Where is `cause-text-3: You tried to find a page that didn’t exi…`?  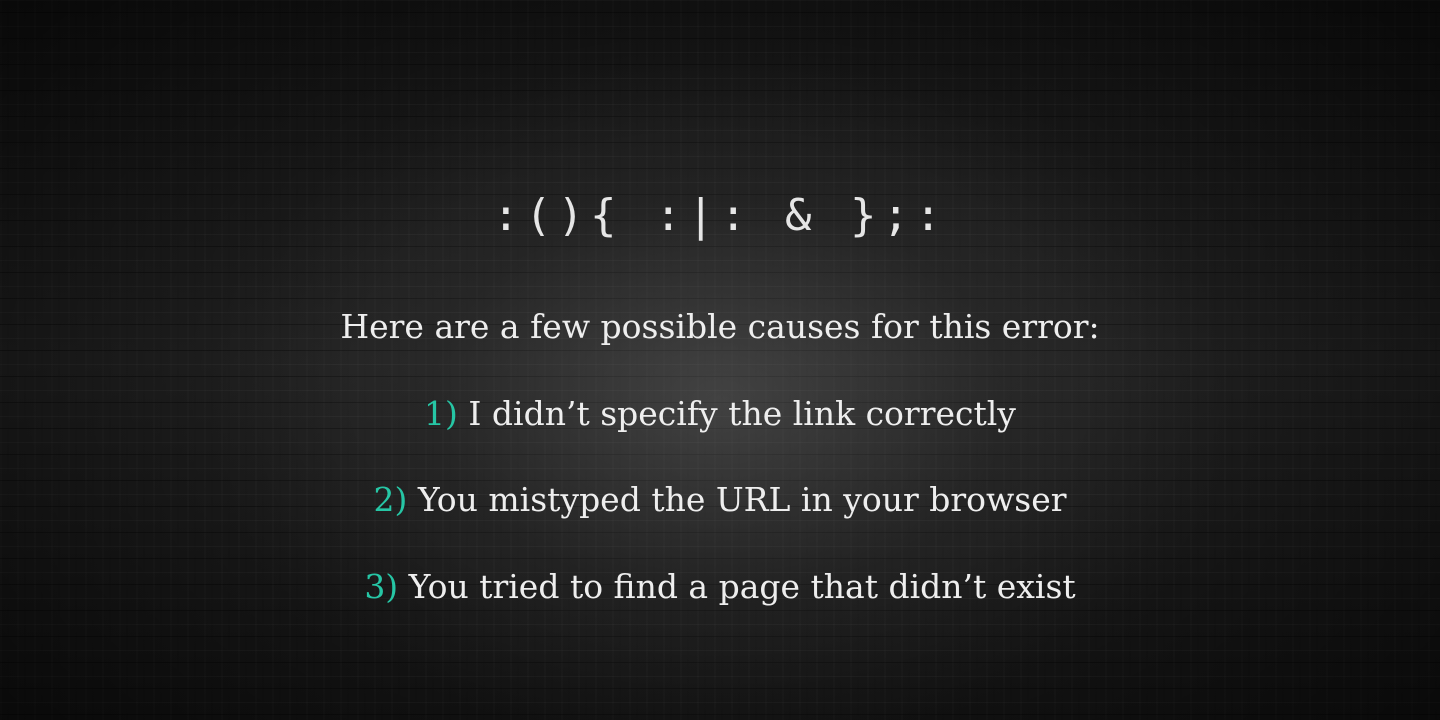
cause-text-3: You tried to find a page that didn’t exi… is located at coordinates (737, 586).